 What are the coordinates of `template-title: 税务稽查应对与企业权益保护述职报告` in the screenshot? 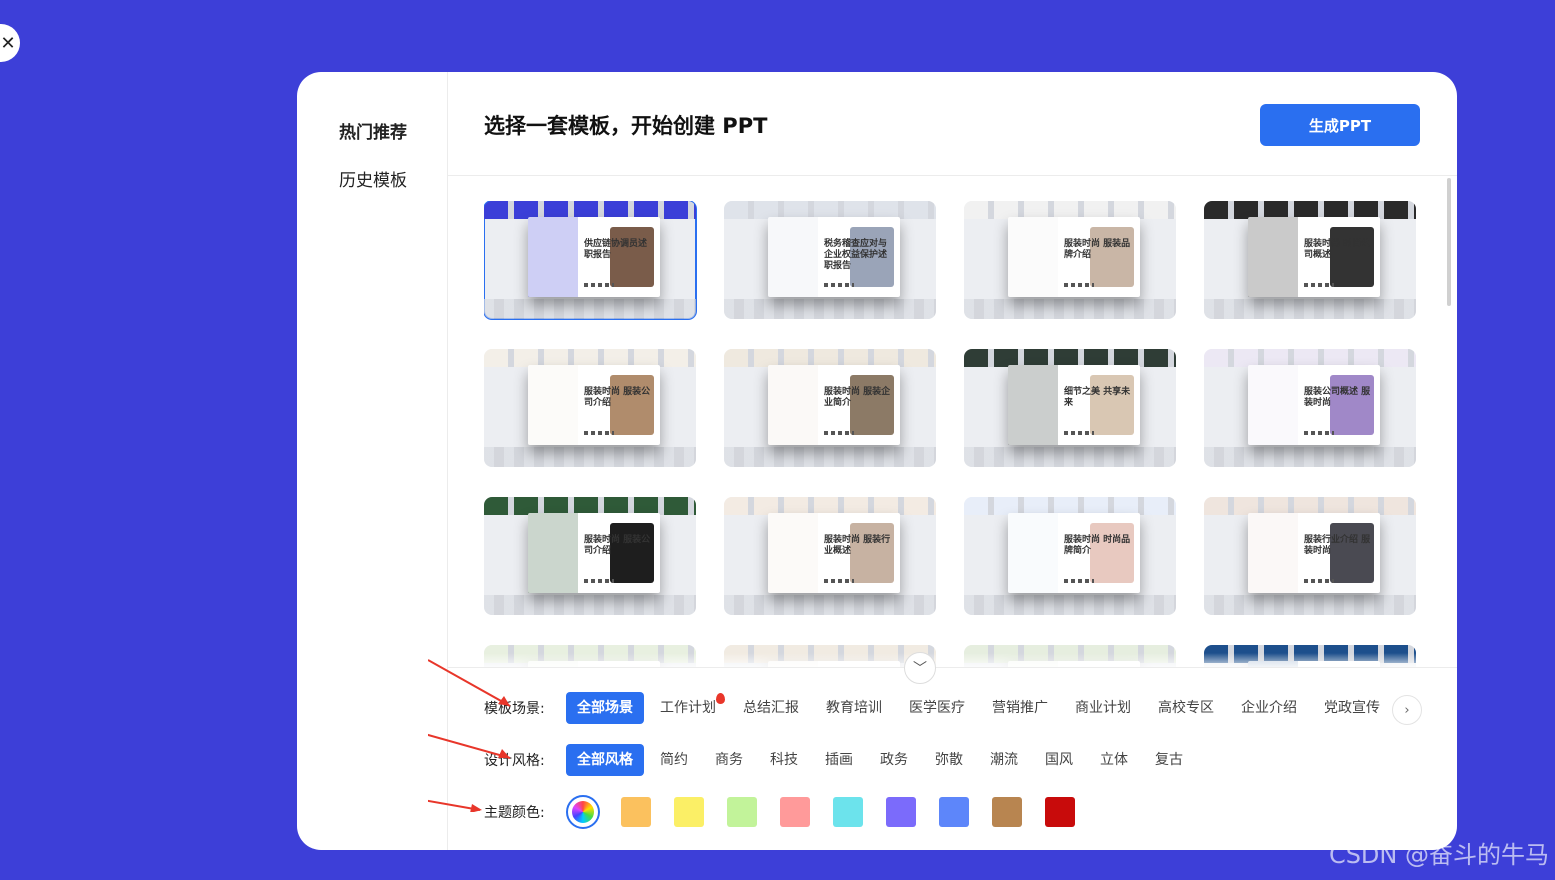 It's located at (856, 255).